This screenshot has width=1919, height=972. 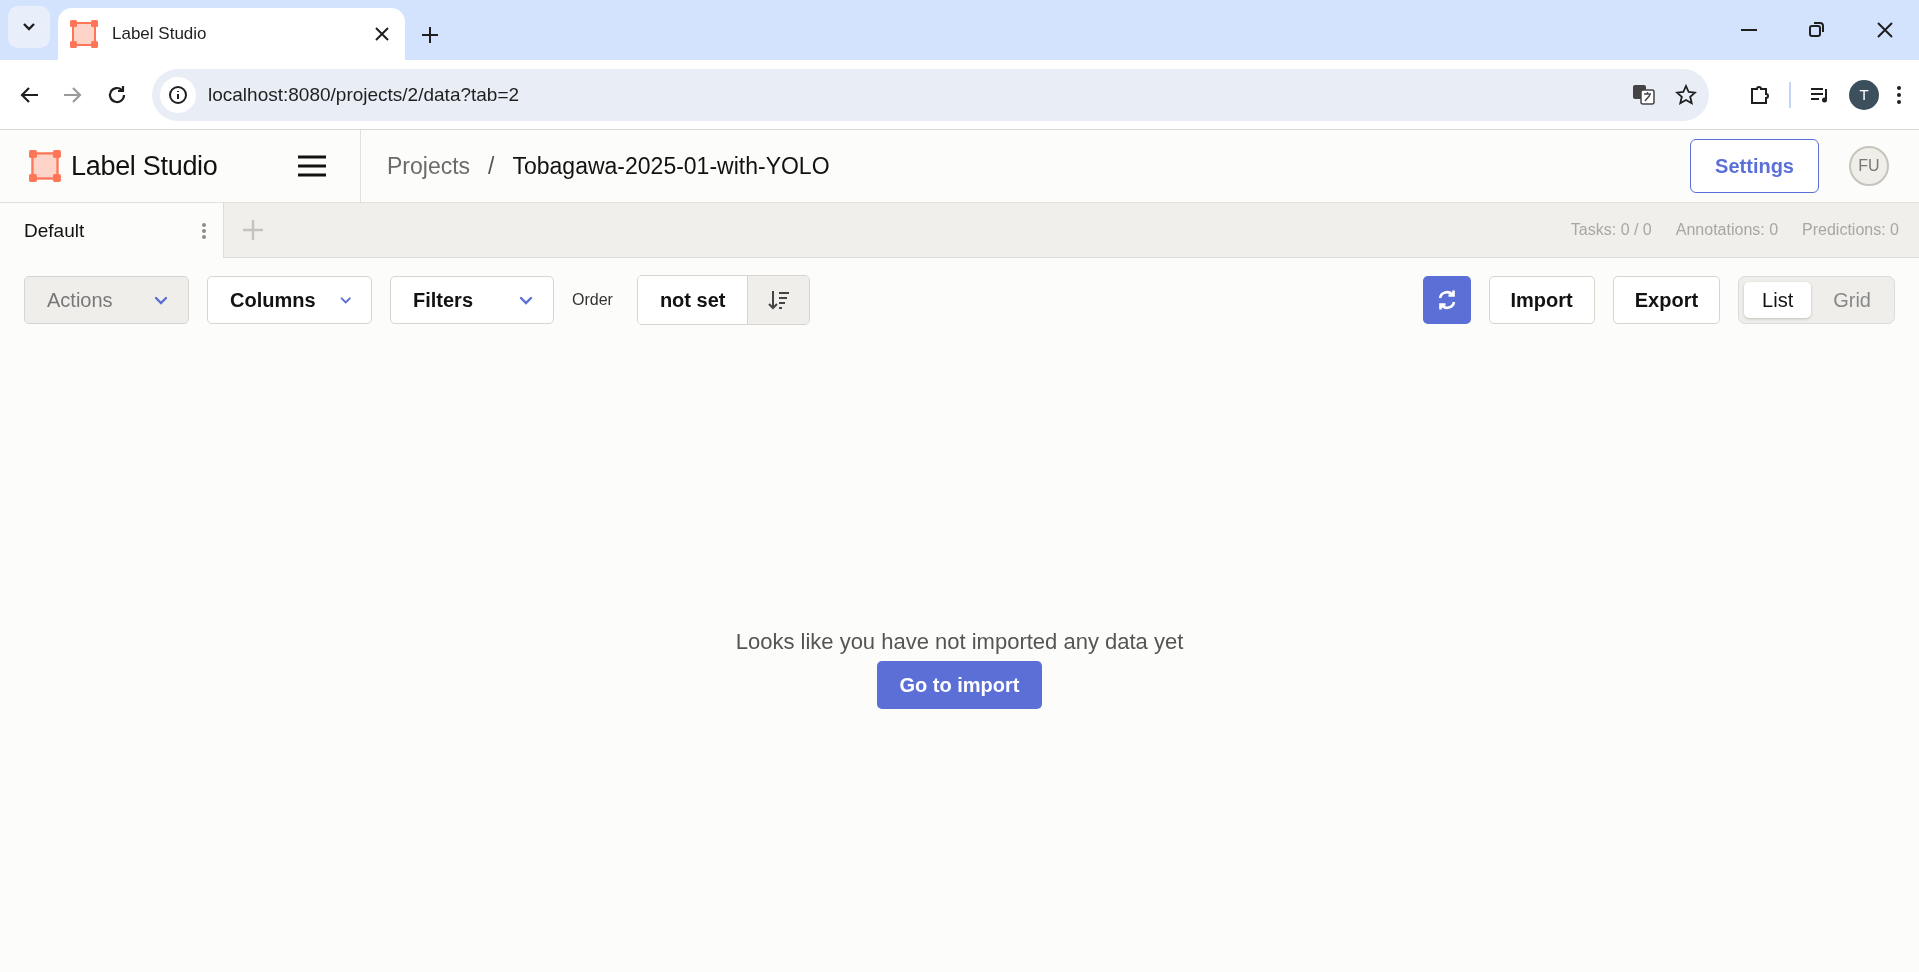 I want to click on refresh-button, so click(x=1446, y=300).